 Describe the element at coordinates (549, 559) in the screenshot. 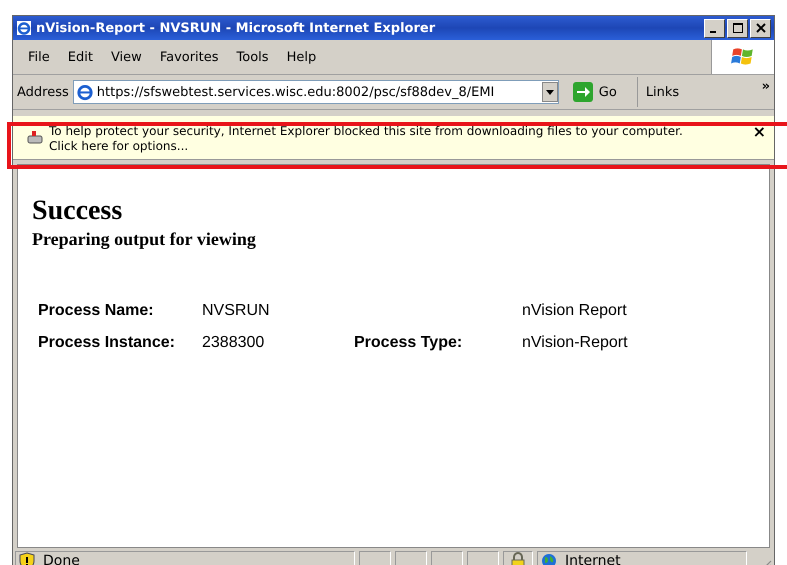

I see `globe-icon` at that location.